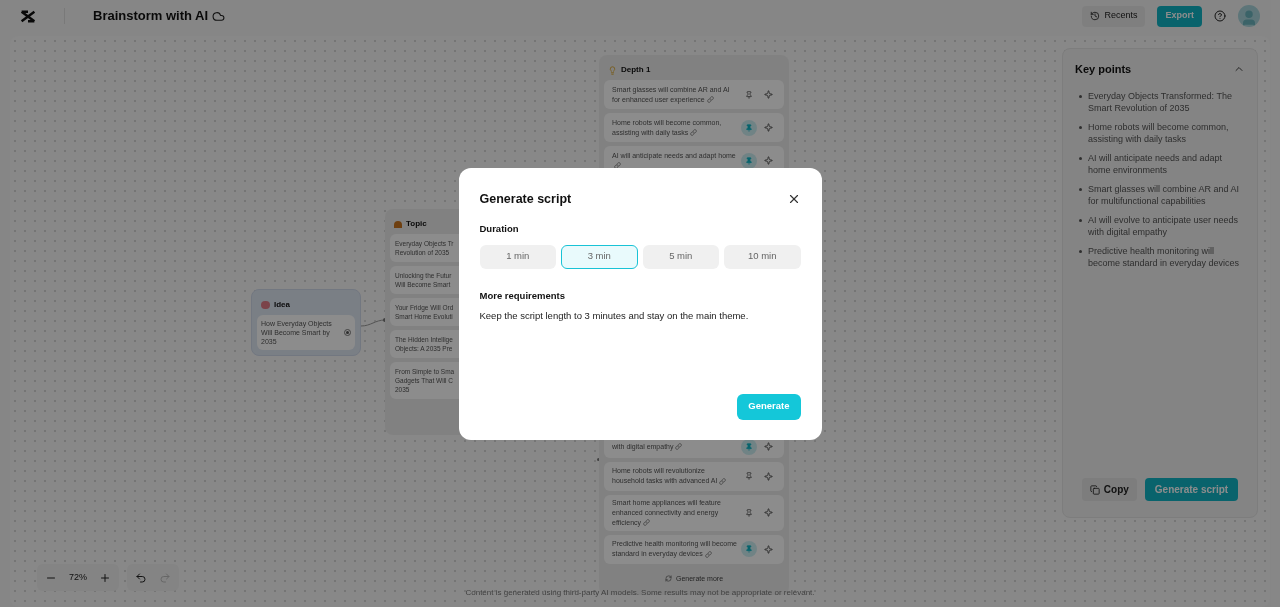  What do you see at coordinates (636, 70) in the screenshot?
I see `node-title: Depth 1` at bounding box center [636, 70].